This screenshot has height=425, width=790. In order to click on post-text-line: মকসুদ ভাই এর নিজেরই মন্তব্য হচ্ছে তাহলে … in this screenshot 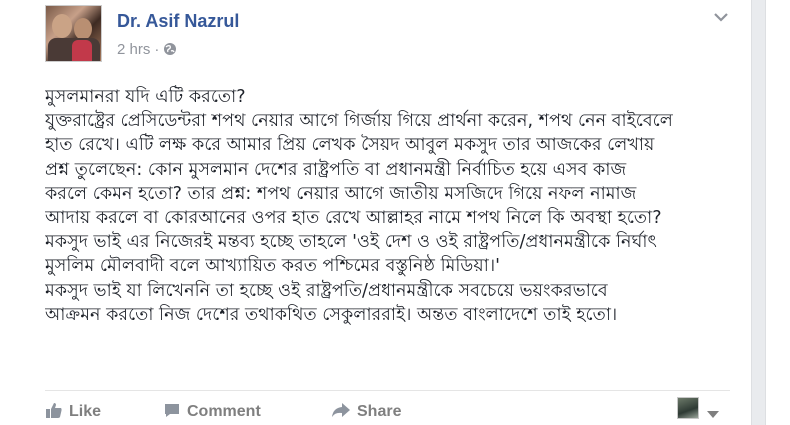, I will do `click(351, 242)`.